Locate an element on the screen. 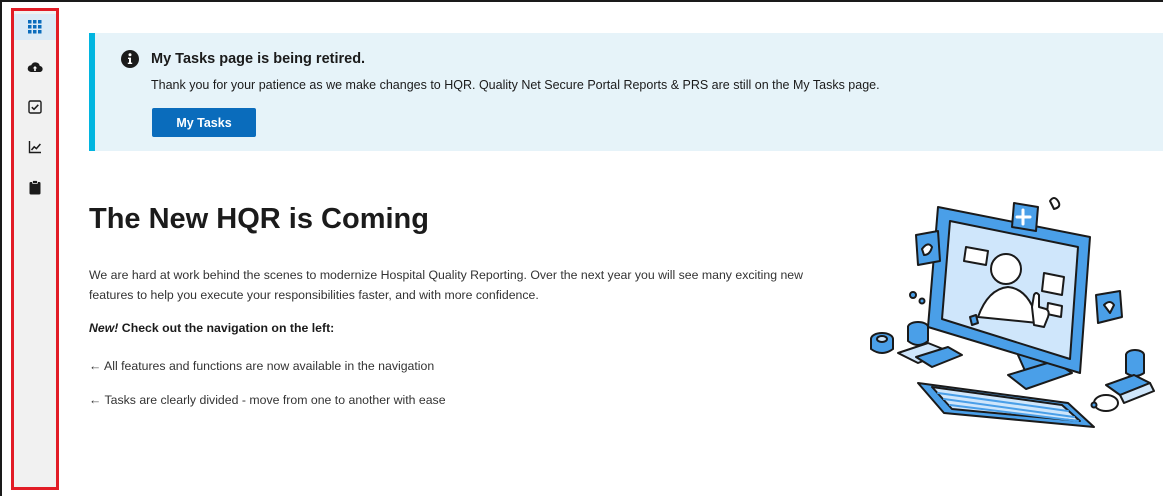 The image size is (1163, 496). sidebar-item-upload is located at coordinates (35, 67).